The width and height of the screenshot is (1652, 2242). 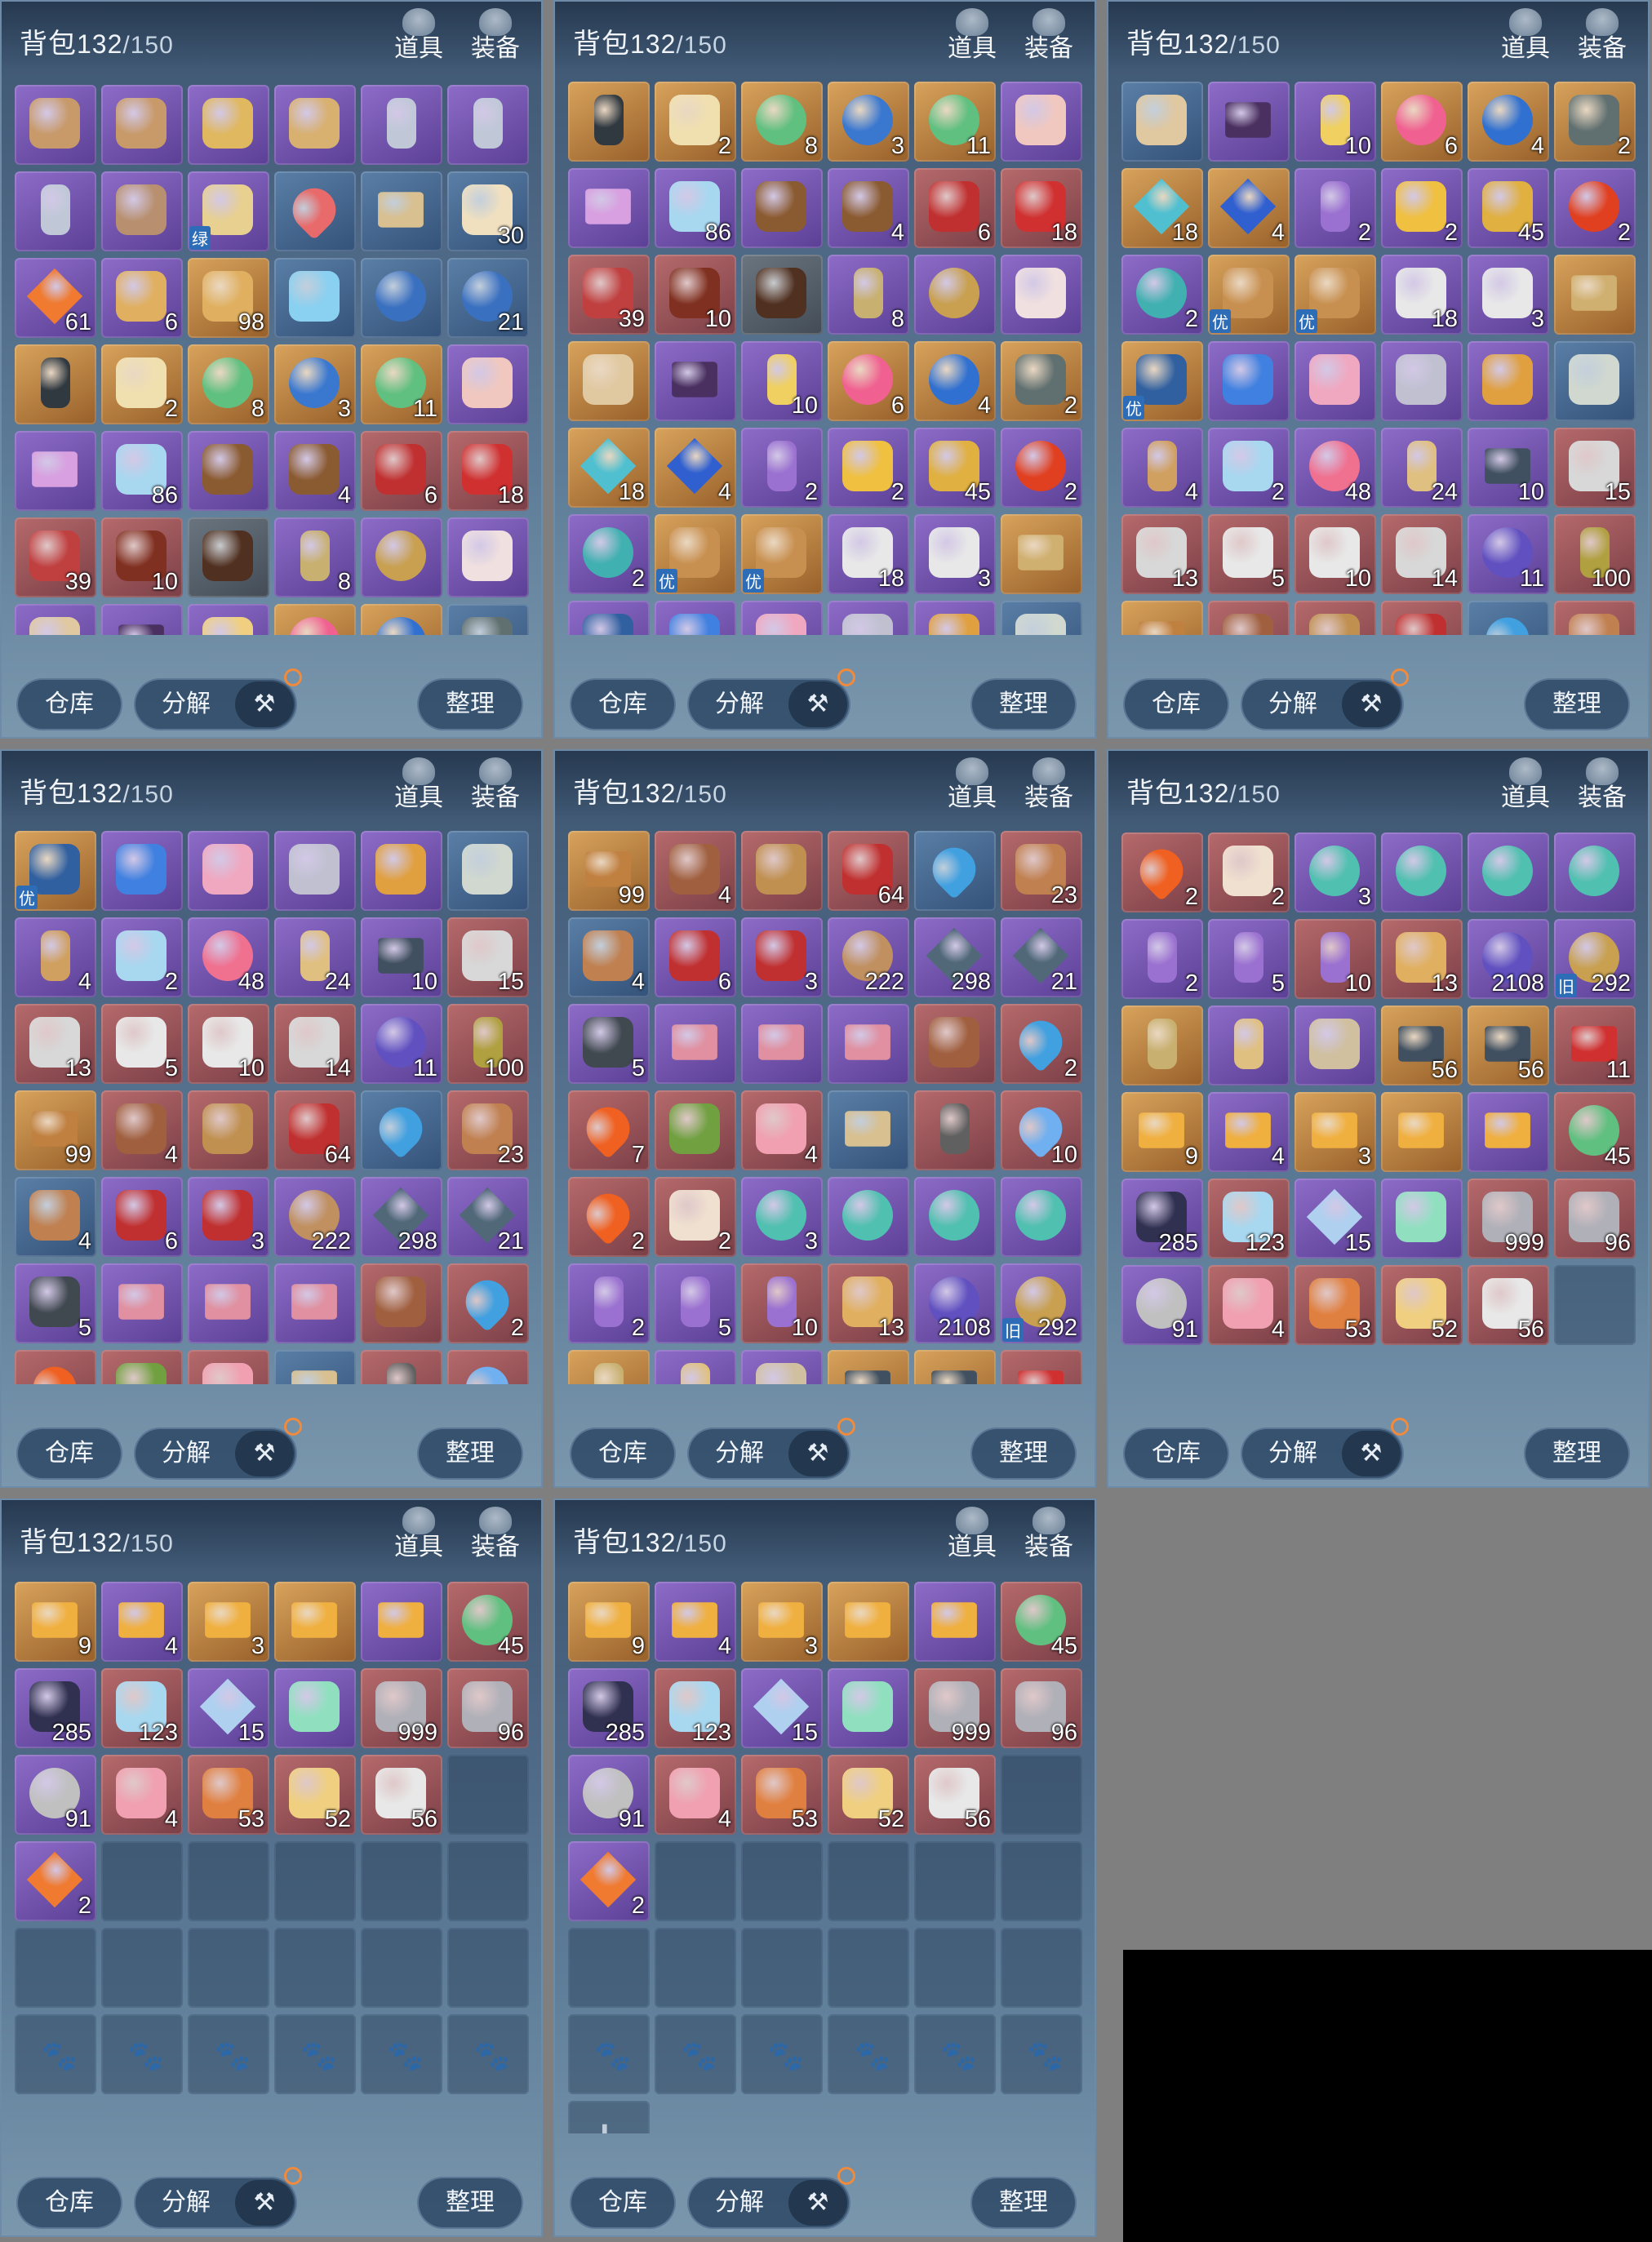 What do you see at coordinates (1162, 1132) in the screenshot?
I see `item-slot: 9` at bounding box center [1162, 1132].